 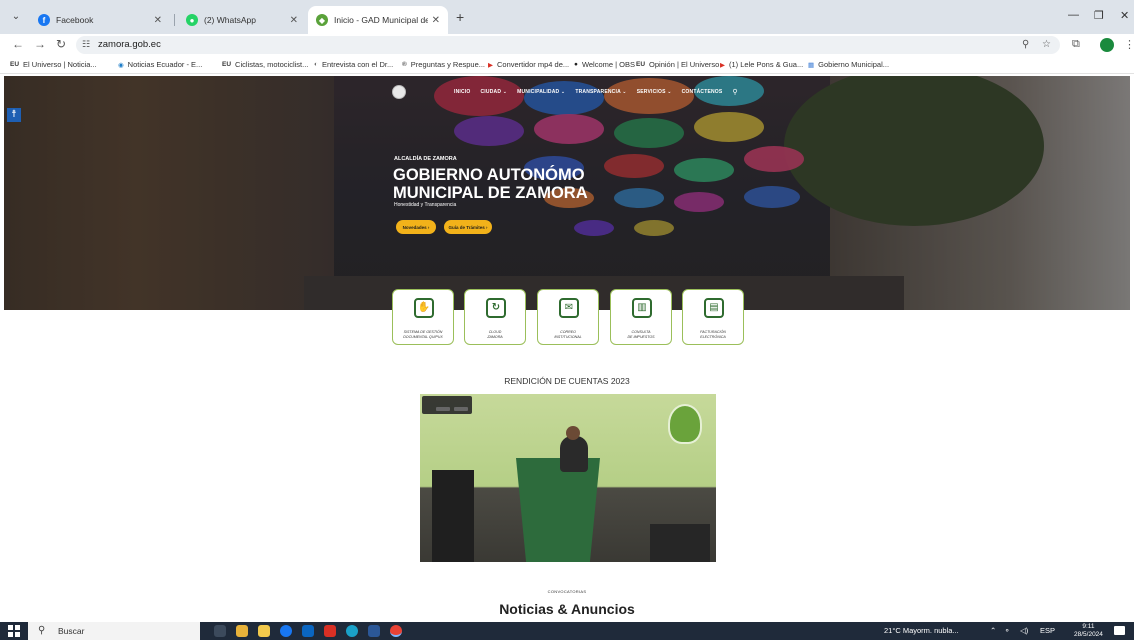 I want to click on edge-icon, so click(x=352, y=631).